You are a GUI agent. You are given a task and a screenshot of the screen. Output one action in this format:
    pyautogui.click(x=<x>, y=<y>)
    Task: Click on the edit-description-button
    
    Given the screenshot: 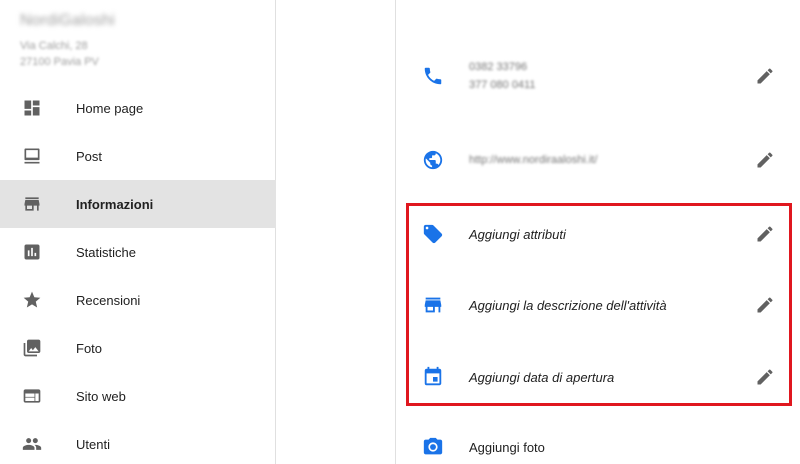 What is the action you would take?
    pyautogui.click(x=765, y=305)
    